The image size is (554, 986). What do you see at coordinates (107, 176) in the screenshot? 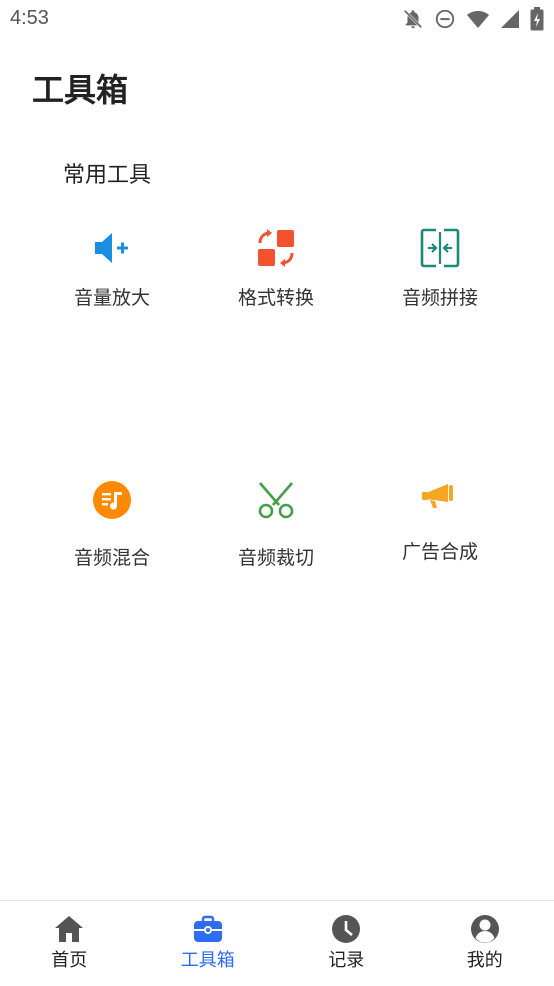
I see `section-title: 常用工具` at bounding box center [107, 176].